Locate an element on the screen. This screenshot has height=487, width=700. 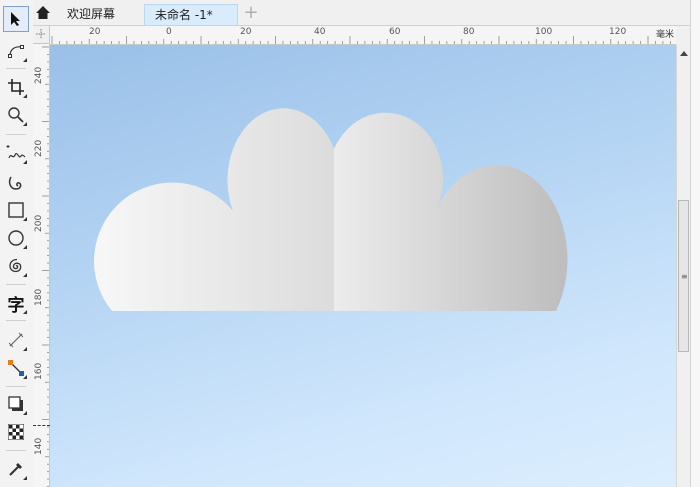
text-tool: 字 is located at coordinates (16, 303).